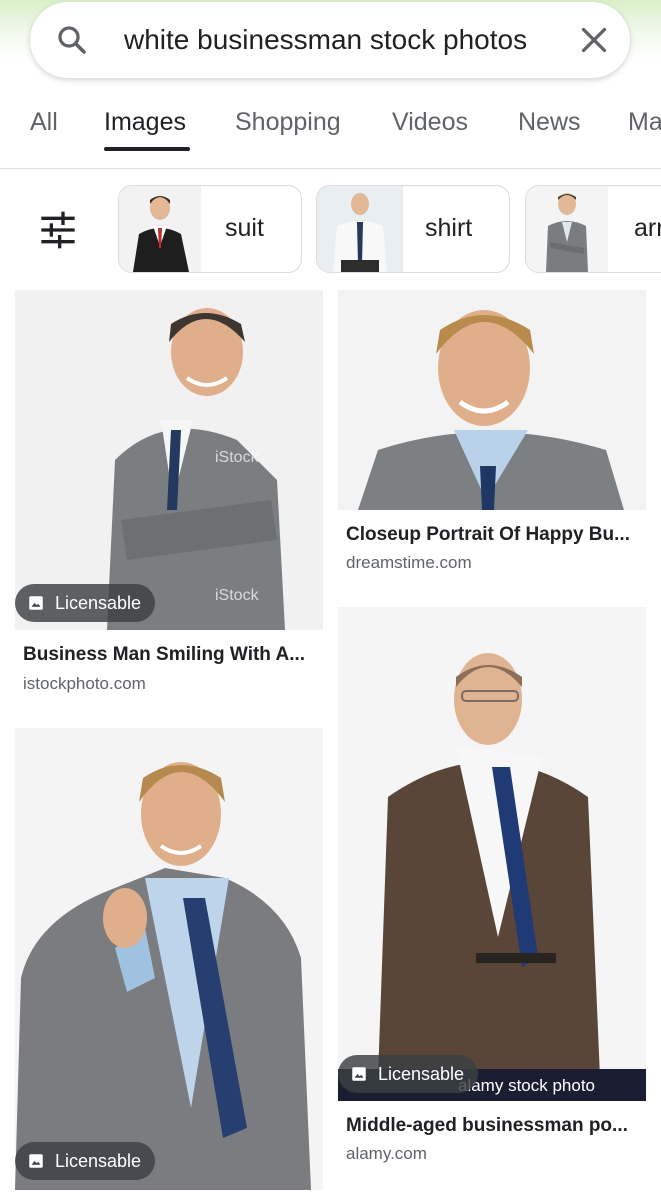 The image size is (661, 1200). I want to click on watermark-text: alamy stock photo, so click(526, 1085).